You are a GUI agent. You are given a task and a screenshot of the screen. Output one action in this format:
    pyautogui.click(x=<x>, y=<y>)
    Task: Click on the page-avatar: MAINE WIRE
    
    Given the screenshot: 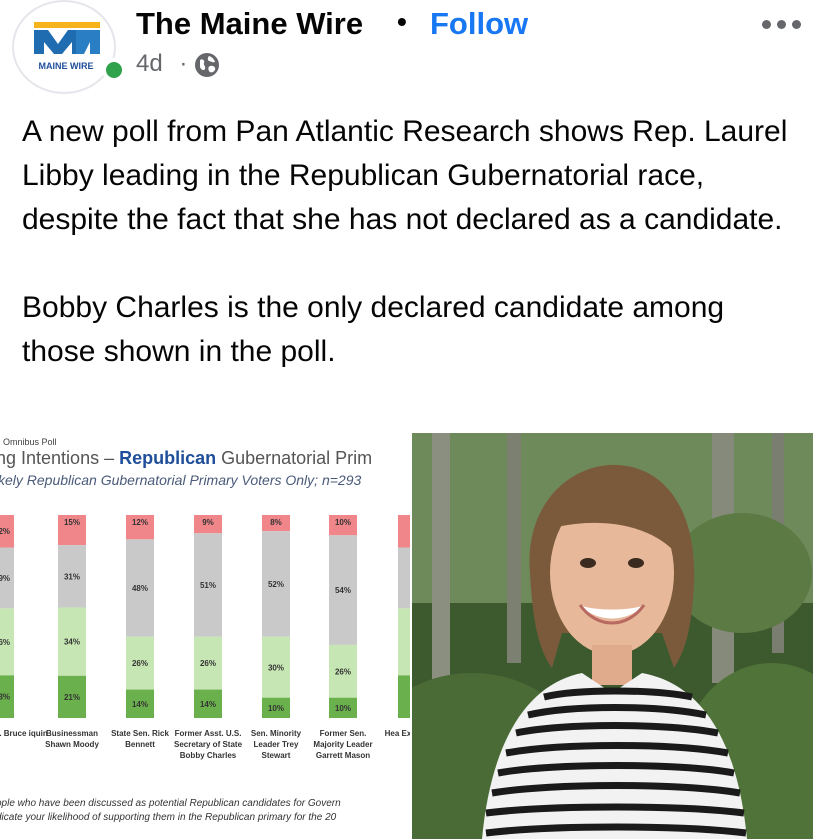 What is the action you would take?
    pyautogui.click(x=64, y=47)
    